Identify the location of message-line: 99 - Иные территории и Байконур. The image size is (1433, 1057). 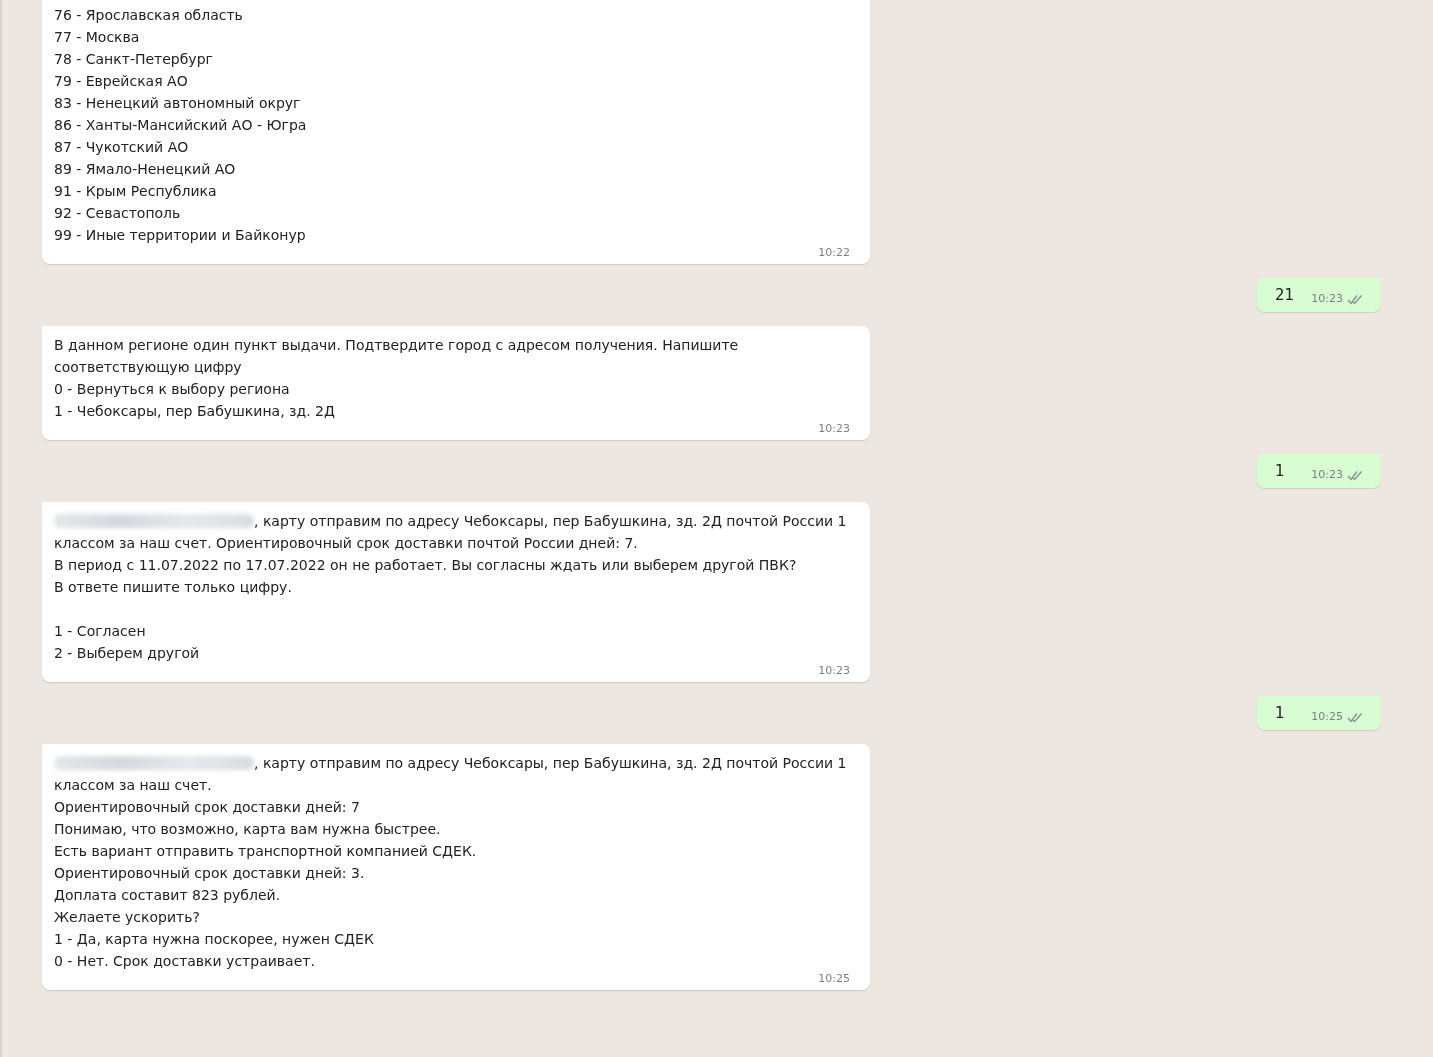
(180, 235).